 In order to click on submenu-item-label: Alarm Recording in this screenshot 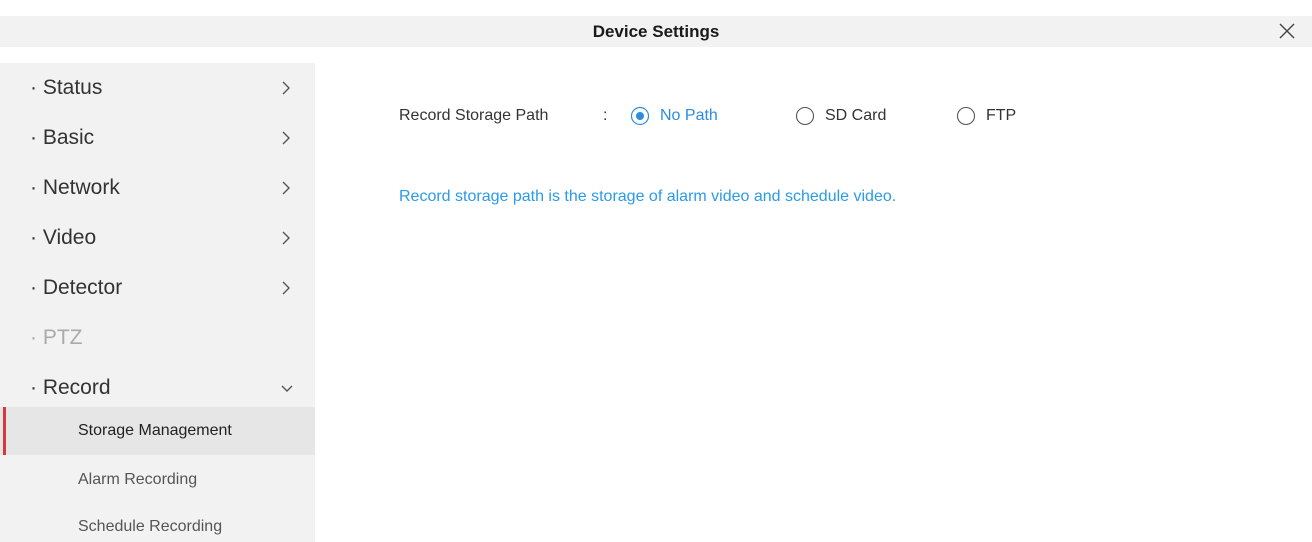, I will do `click(138, 479)`.